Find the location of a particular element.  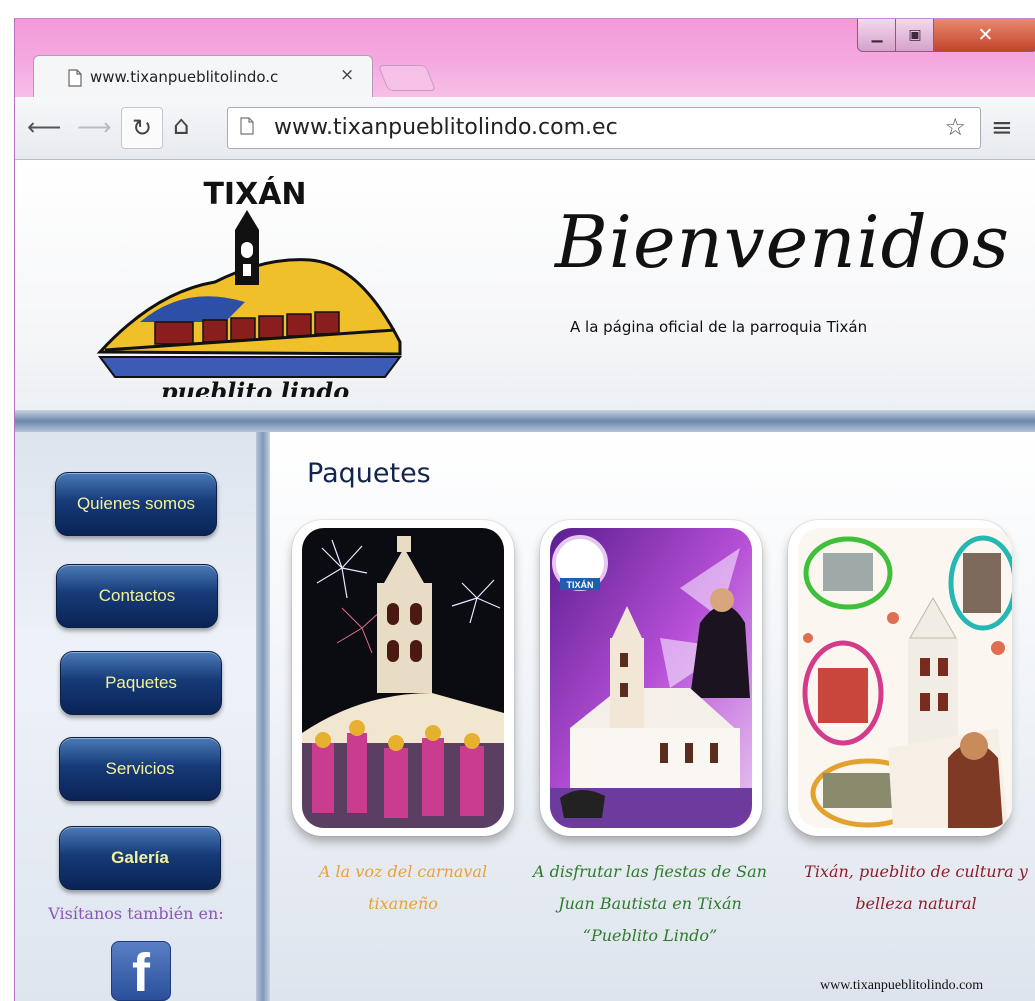

nav-button-galeria: Galería is located at coordinates (140, 858).